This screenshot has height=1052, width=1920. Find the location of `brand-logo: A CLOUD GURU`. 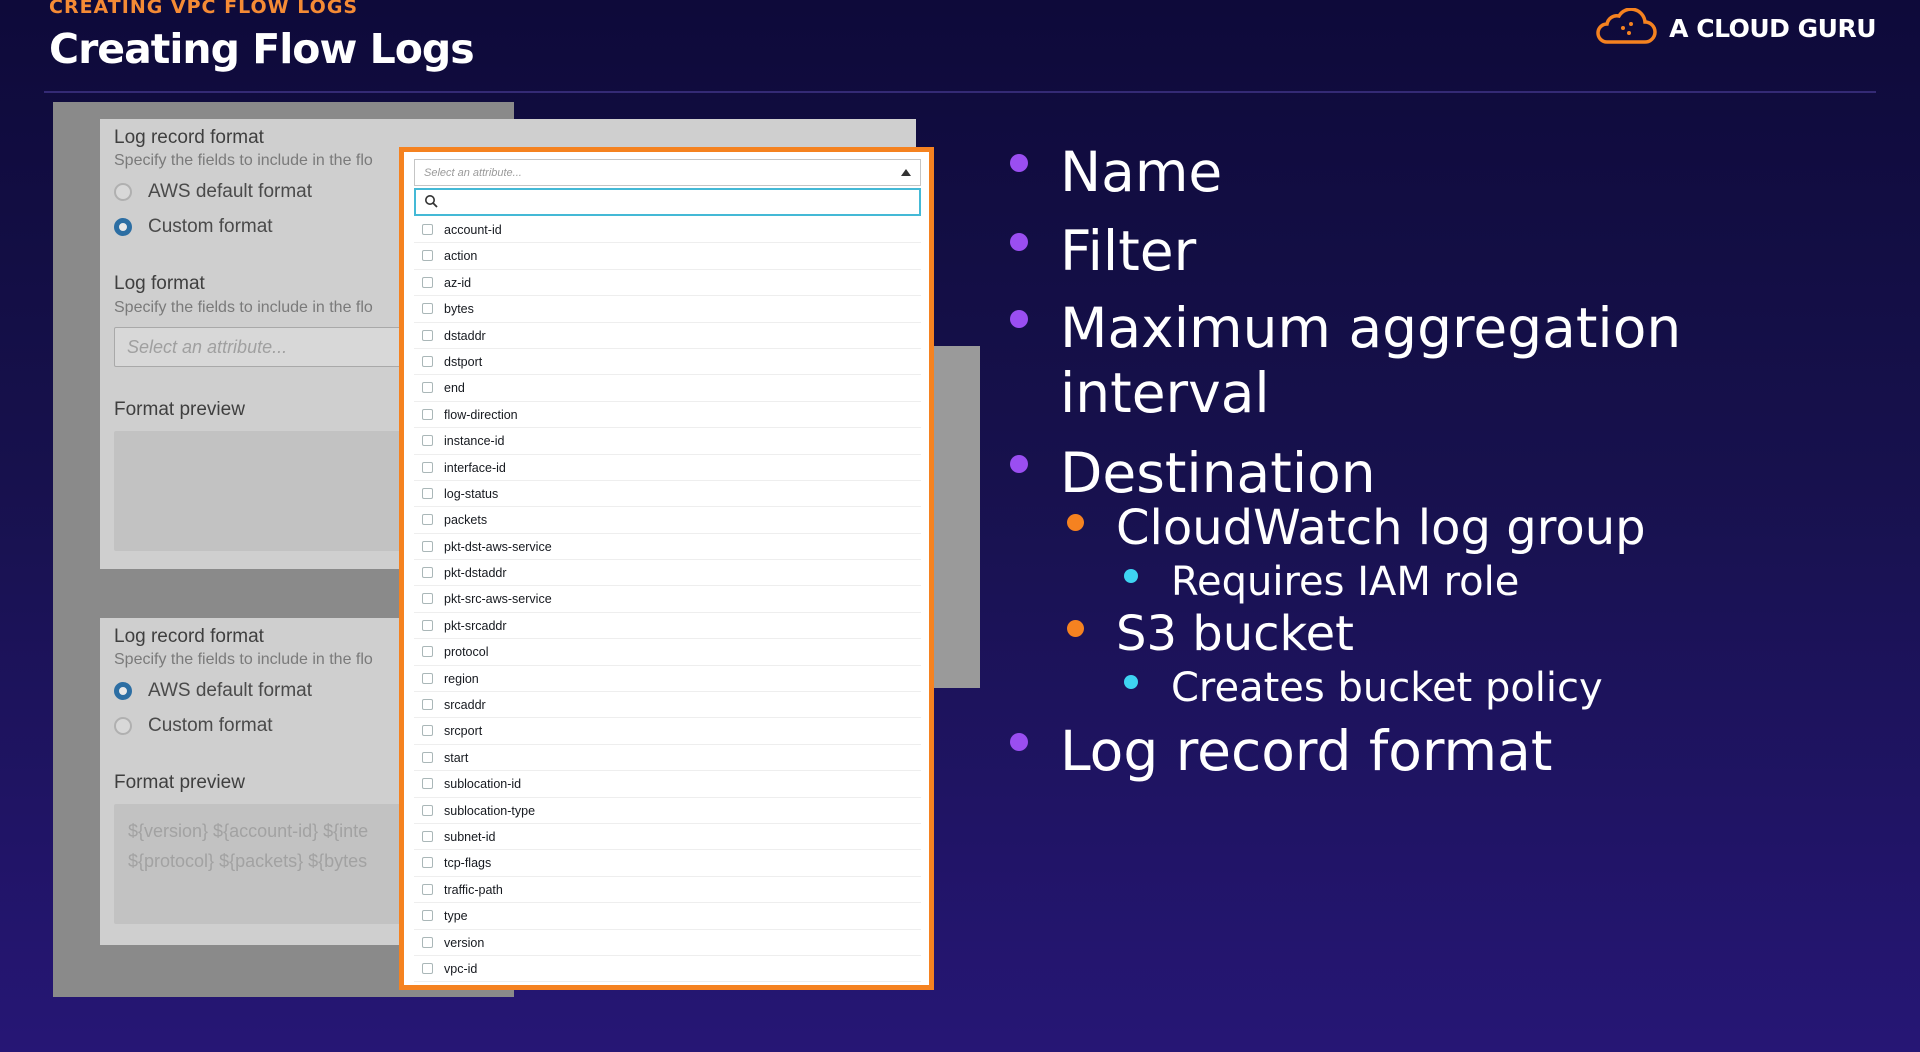

brand-logo: A CLOUD GURU is located at coordinates (1734, 28).